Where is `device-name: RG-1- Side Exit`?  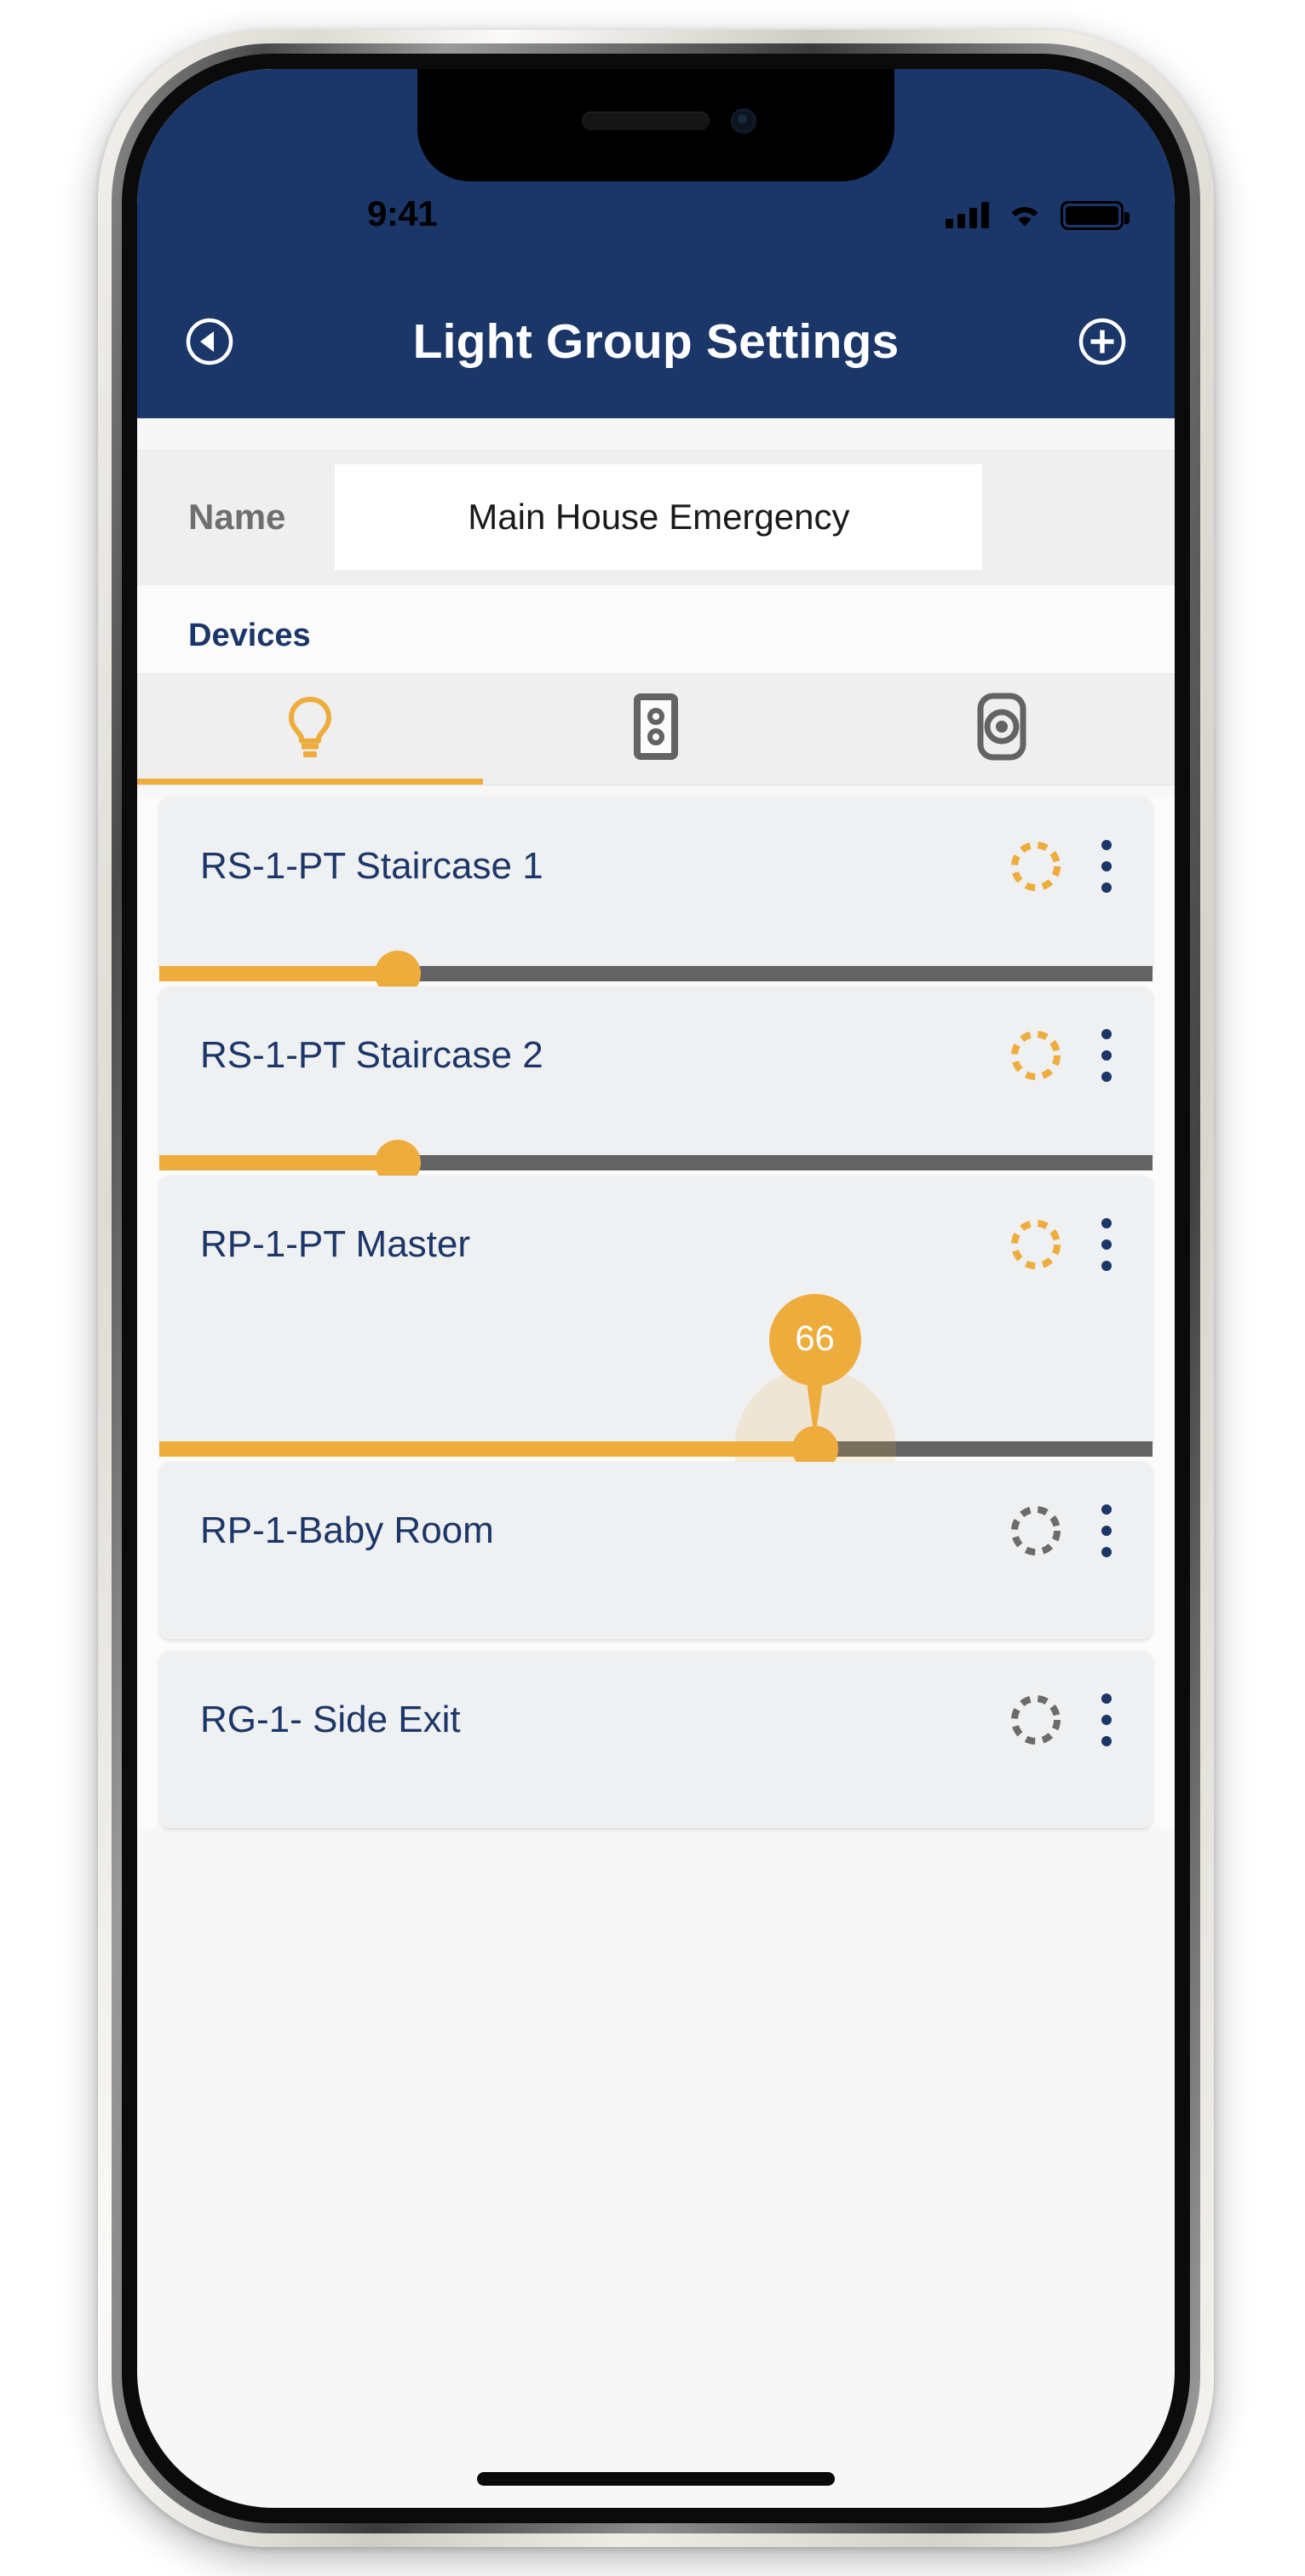 device-name: RG-1- Side Exit is located at coordinates (330, 1720).